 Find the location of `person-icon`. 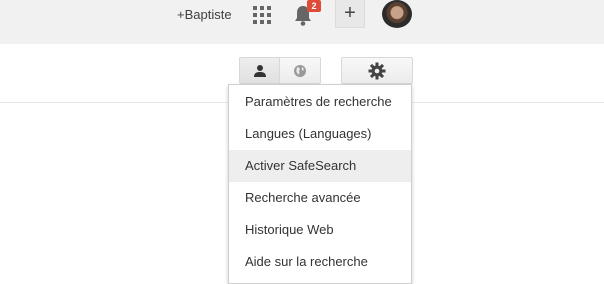

person-icon is located at coordinates (259, 71).